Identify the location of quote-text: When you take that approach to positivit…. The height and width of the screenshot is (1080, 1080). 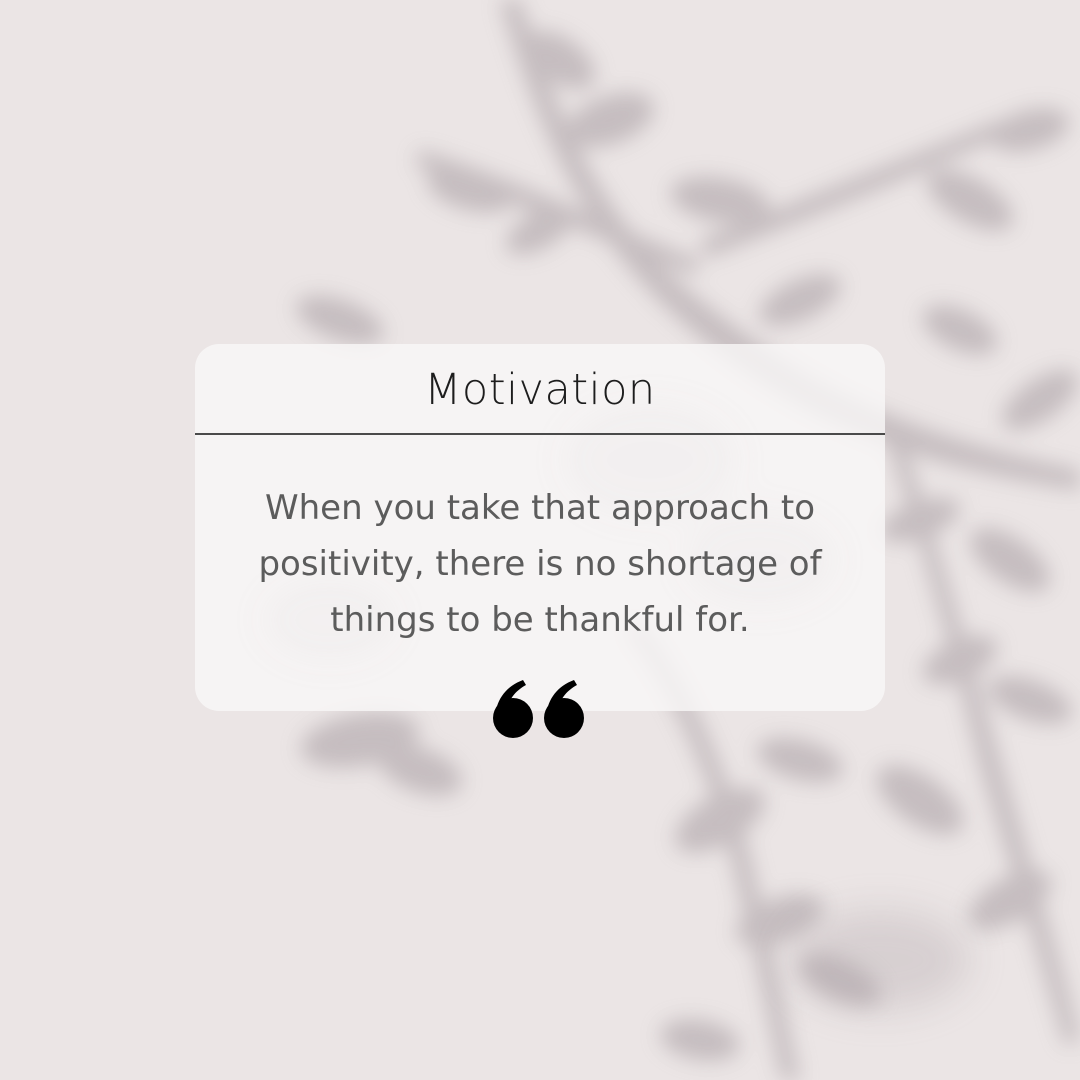
(540, 564).